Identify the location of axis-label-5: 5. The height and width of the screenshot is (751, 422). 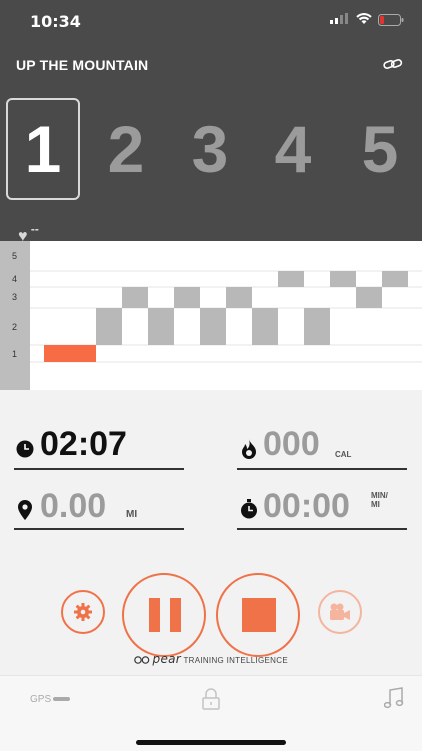
(15, 256).